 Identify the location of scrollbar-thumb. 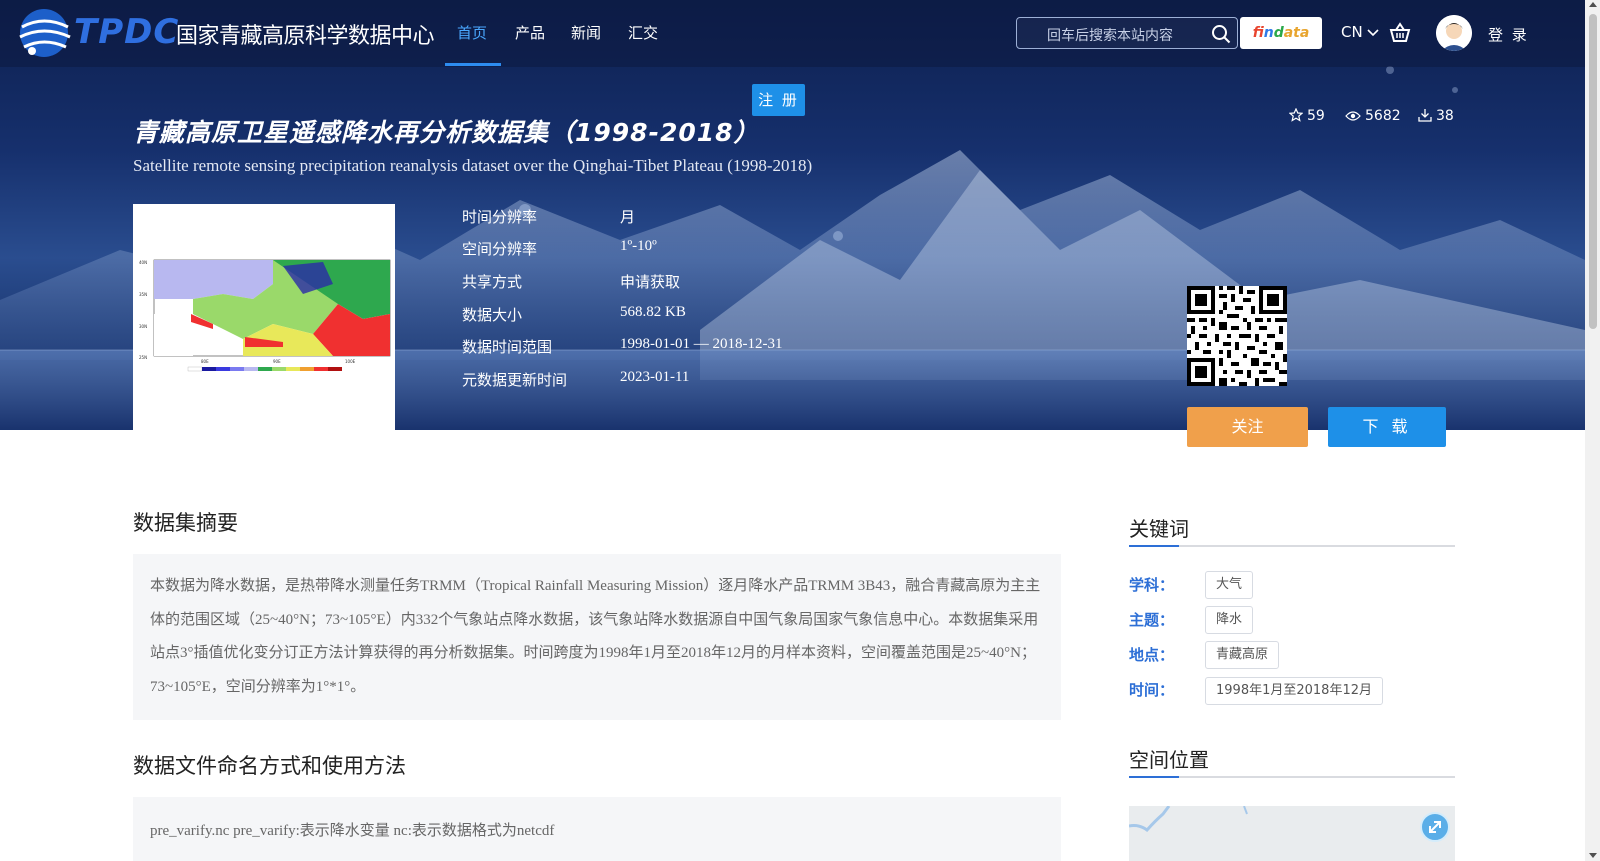
(1593, 171).